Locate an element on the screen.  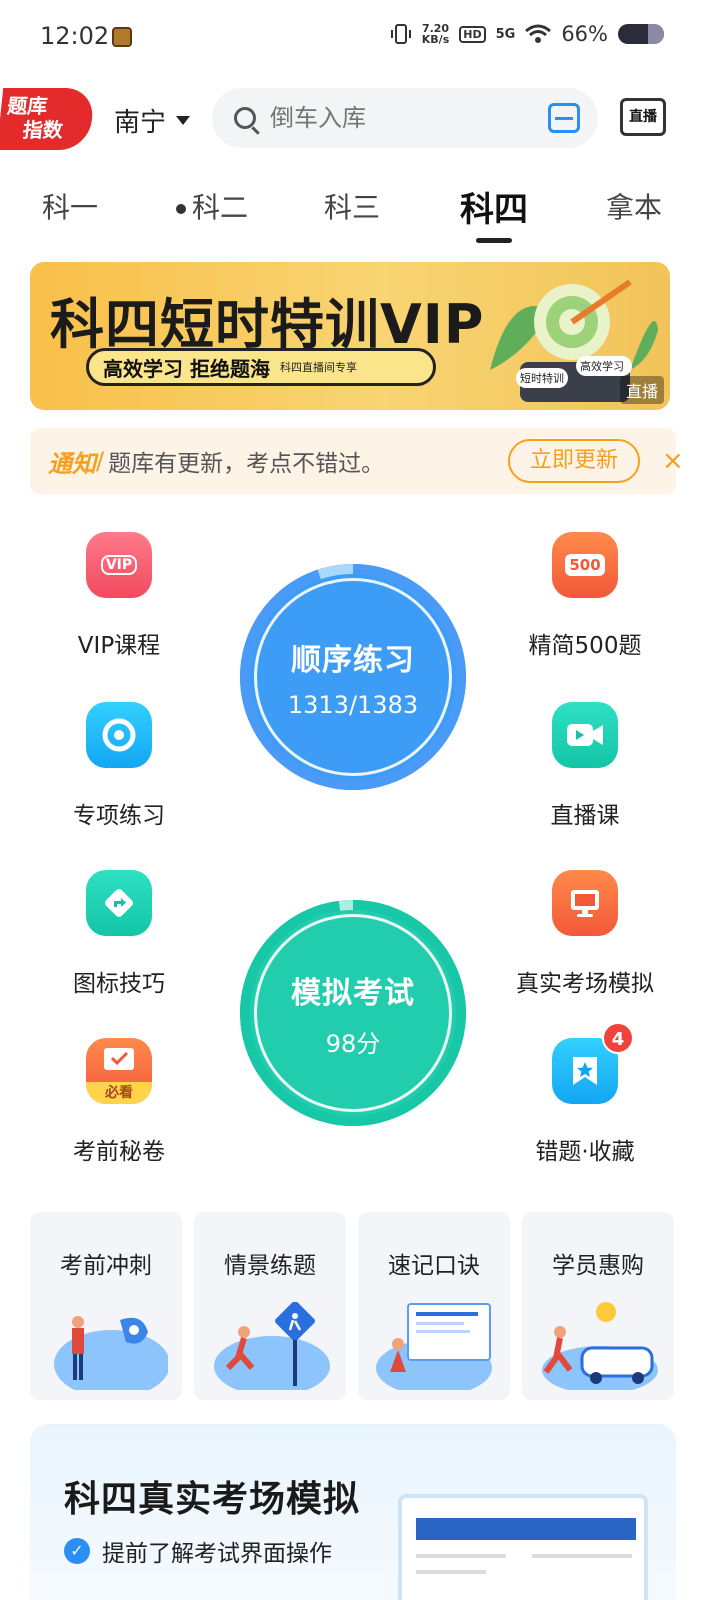
subject-tabs: 科一 科二 科三 科四 拿本 is located at coordinates (360, 210).